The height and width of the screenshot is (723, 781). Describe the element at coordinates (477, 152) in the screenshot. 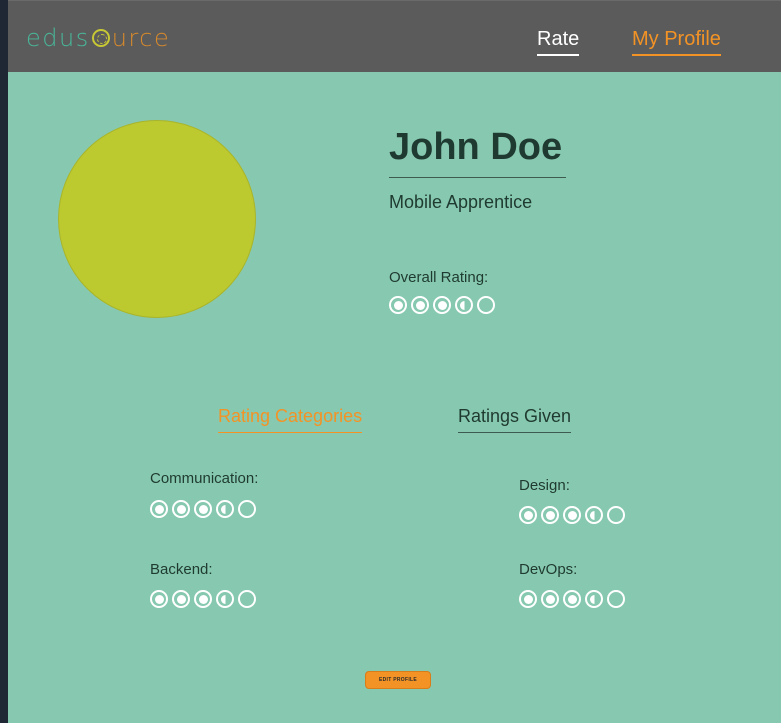

I see `profile-name: John Doe` at that location.